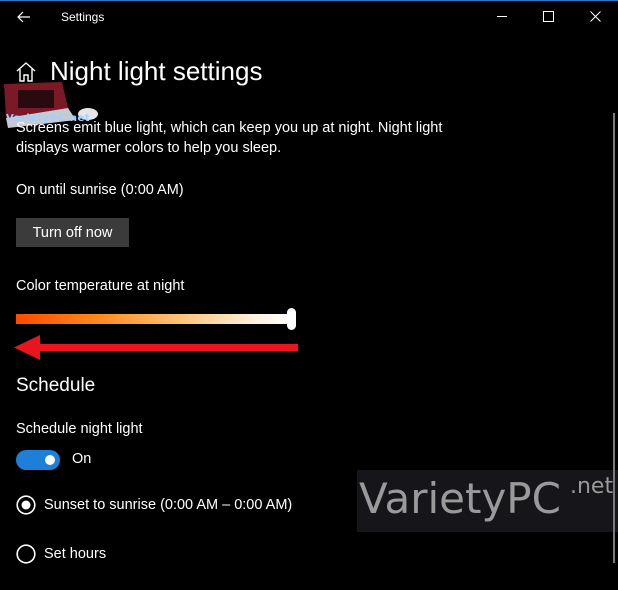 The image size is (618, 590). What do you see at coordinates (168, 505) in the screenshot?
I see `radio-sunset-label: Sunset to sunrise (0:00 AM – 0:00 AM)` at bounding box center [168, 505].